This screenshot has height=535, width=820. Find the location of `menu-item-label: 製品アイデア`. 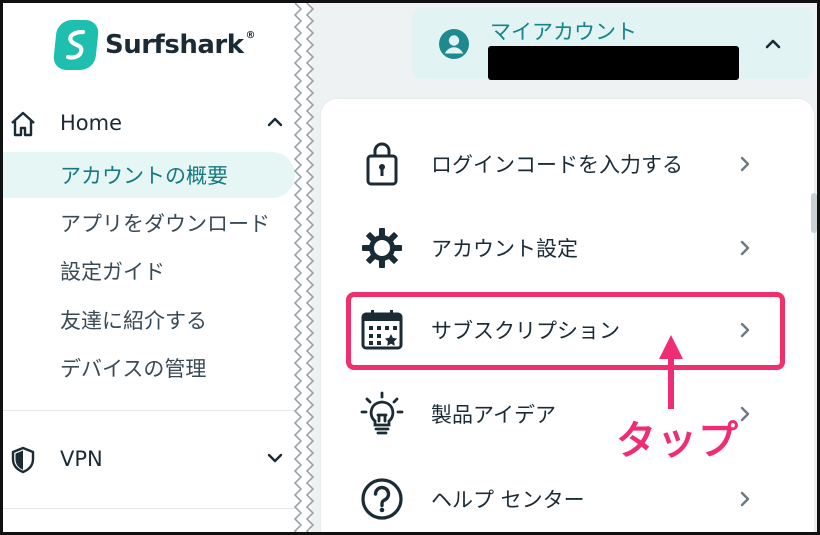

menu-item-label: 製品アイデア is located at coordinates (493, 415).